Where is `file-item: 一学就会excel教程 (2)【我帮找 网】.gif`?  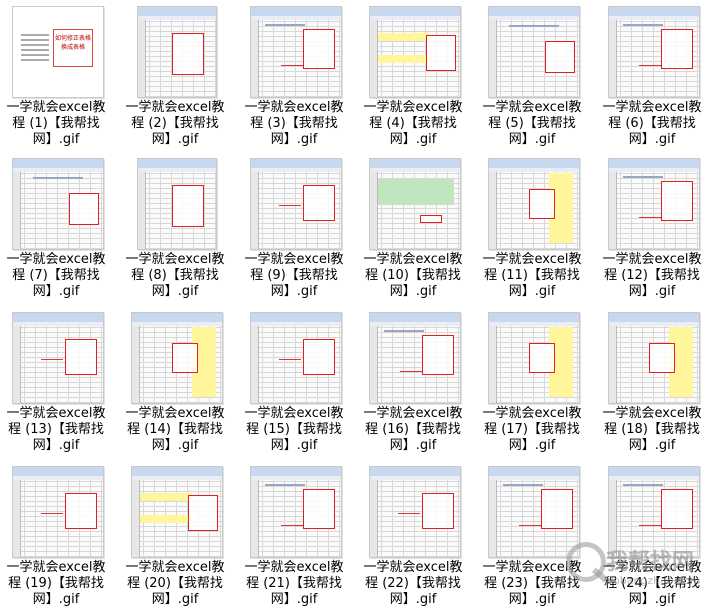
file-item: 一学就会excel教程 (2)【我帮找 网】.gif is located at coordinates (175, 75).